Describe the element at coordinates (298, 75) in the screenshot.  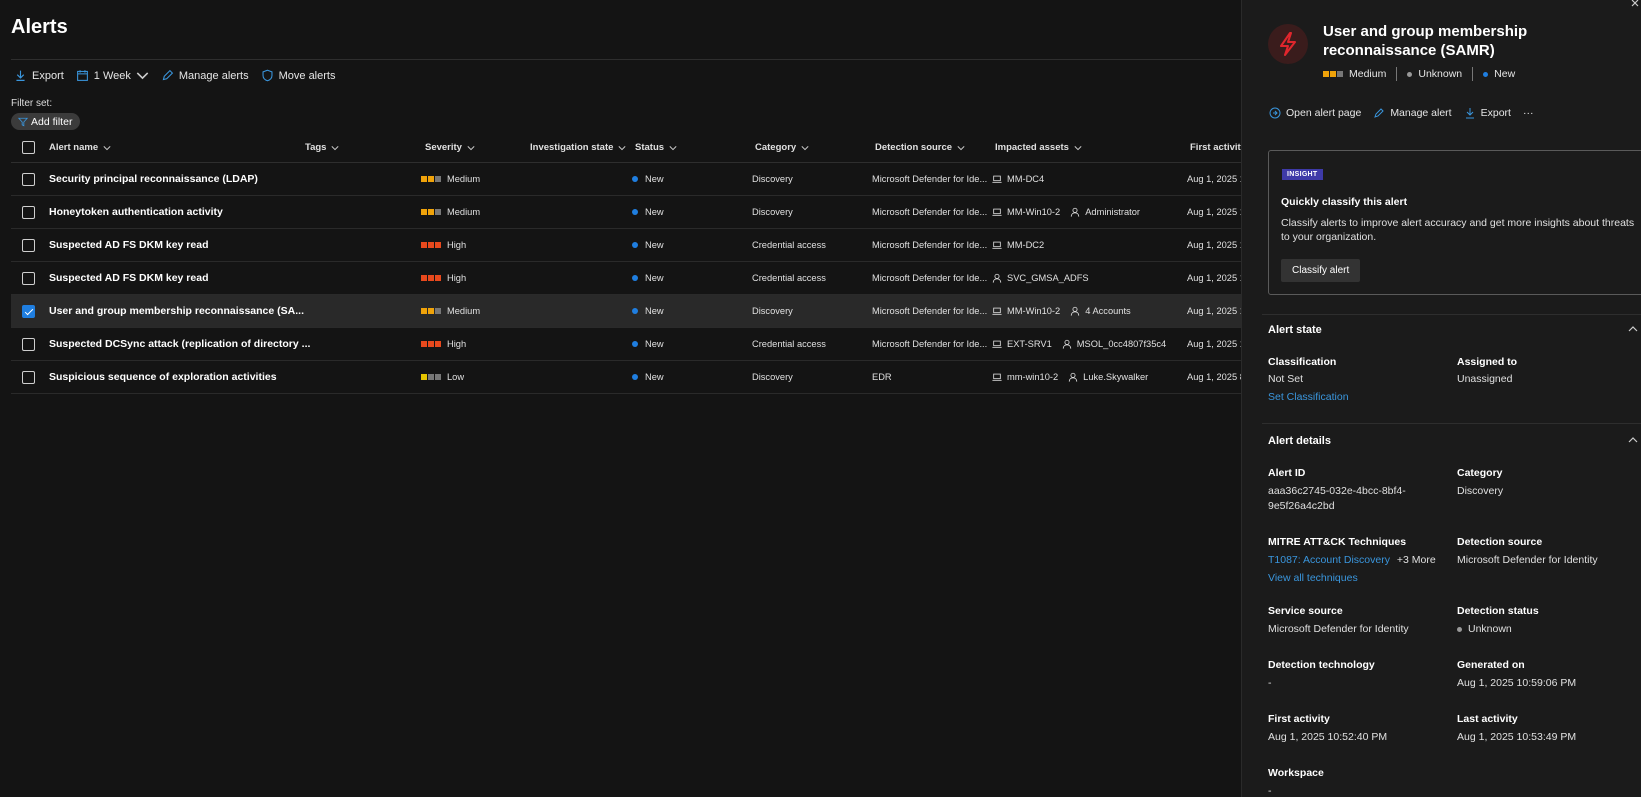
I see `move-alerts-button: Move alerts` at that location.